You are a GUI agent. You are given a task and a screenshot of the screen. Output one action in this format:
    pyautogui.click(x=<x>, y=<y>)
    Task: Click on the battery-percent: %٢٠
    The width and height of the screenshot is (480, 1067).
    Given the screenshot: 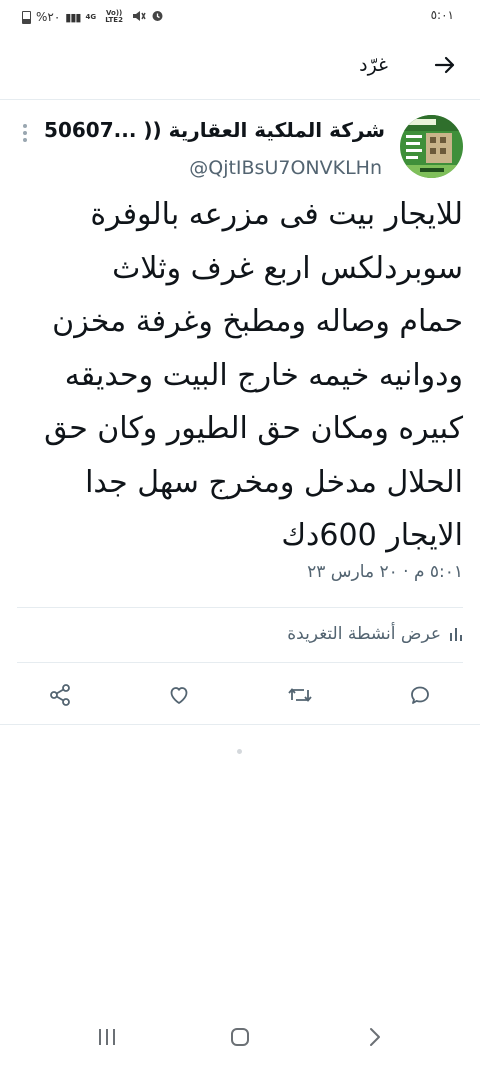 What is the action you would take?
    pyautogui.click(x=48, y=17)
    